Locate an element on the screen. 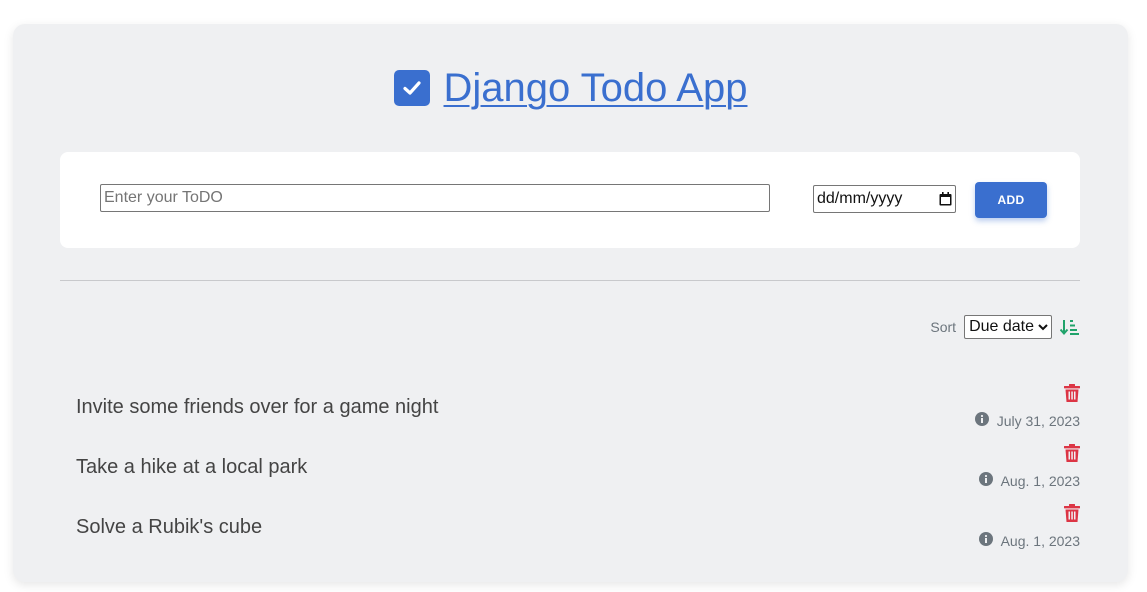 This screenshot has width=1147, height=592. due-date-text: July 31, 2023 is located at coordinates (1038, 420).